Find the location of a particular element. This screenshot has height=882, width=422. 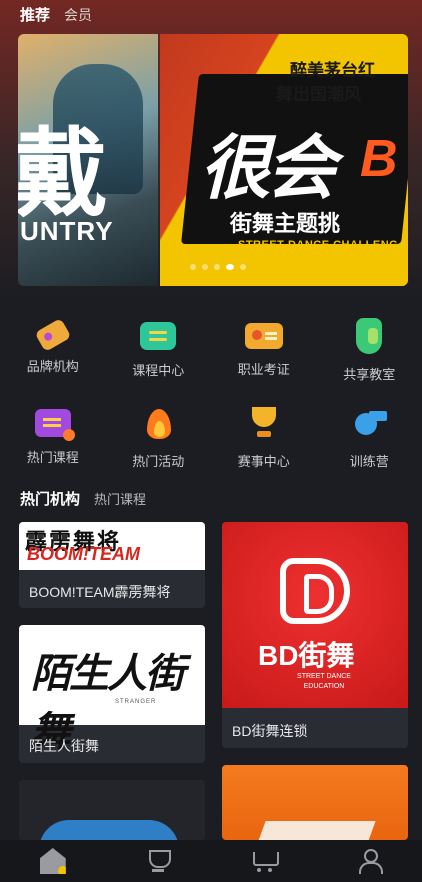

tab-hot-institutions: 热门机构 is located at coordinates (50, 498).